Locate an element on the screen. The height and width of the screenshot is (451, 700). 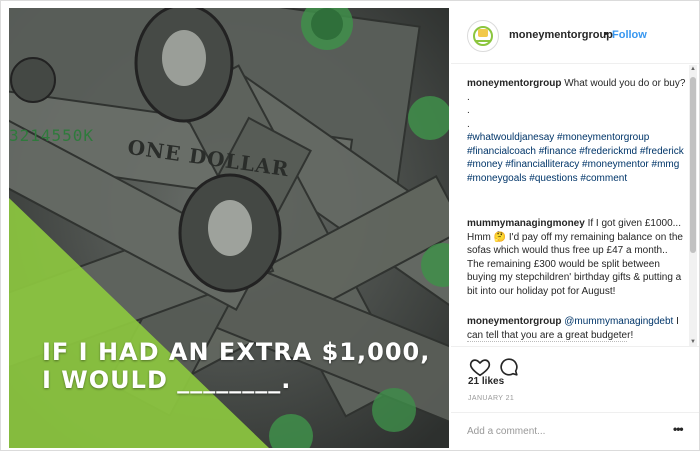
scroll-thumb is located at coordinates (693, 165).